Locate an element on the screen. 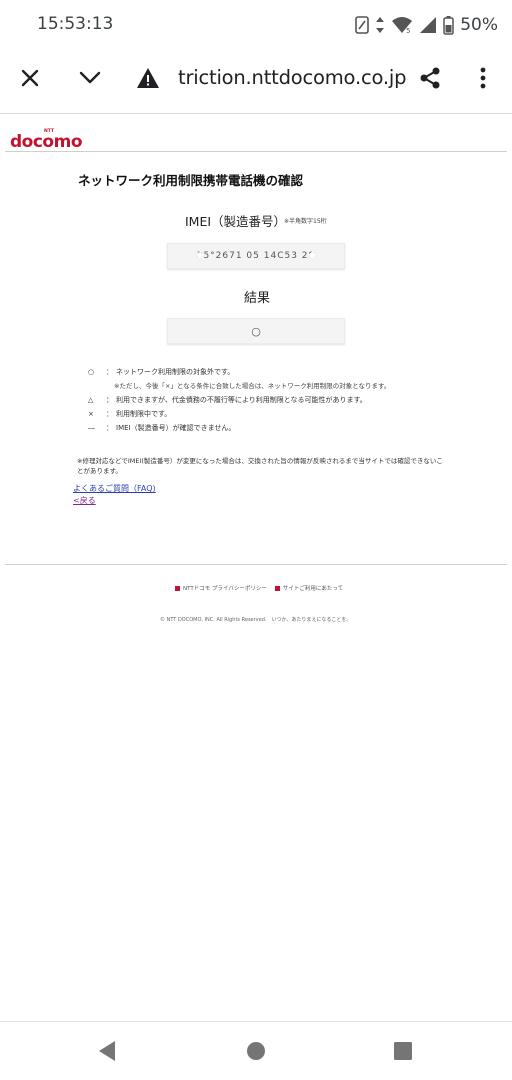 The image size is (512, 1080). legend-text: 利用できますが、代金債務の不履行等により利用制限となる可能性があります。 is located at coordinates (241, 400).